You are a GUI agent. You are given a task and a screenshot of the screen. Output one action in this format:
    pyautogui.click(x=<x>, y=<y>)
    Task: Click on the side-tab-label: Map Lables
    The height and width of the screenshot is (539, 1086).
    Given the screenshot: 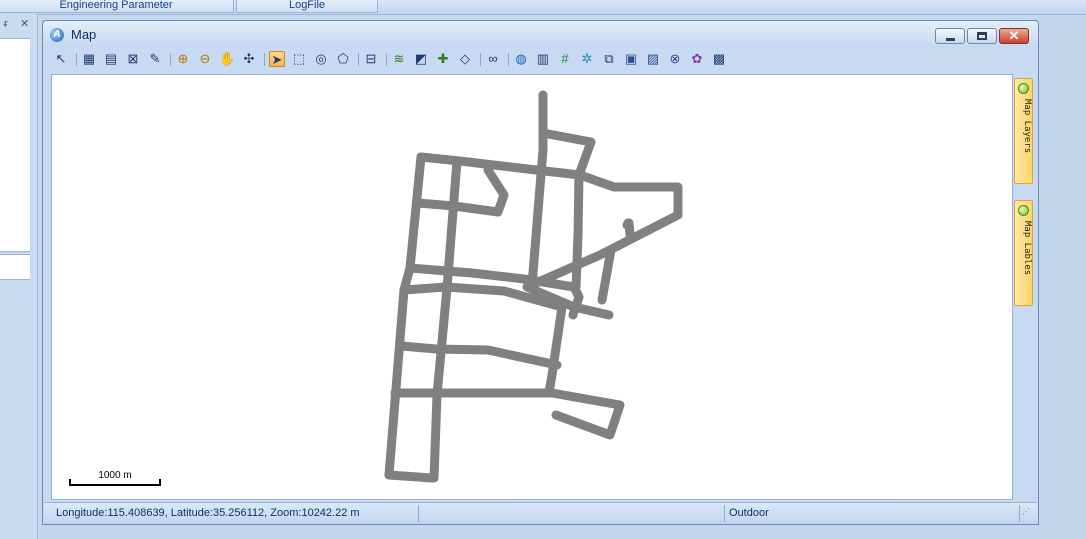 What is the action you would take?
    pyautogui.click(x=1027, y=248)
    